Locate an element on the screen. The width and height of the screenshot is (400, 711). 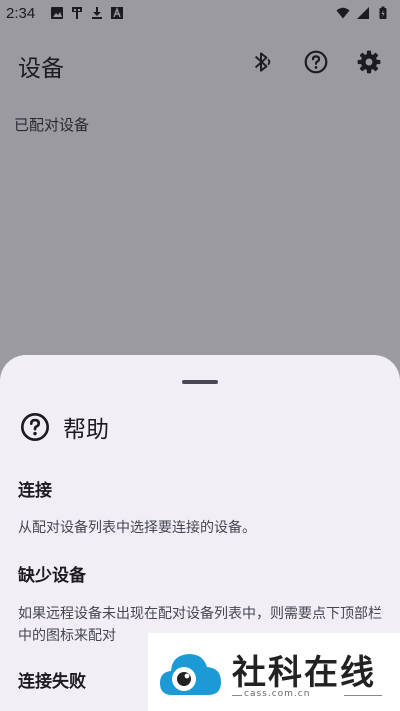
cloud-logo-icon is located at coordinates (190, 674).